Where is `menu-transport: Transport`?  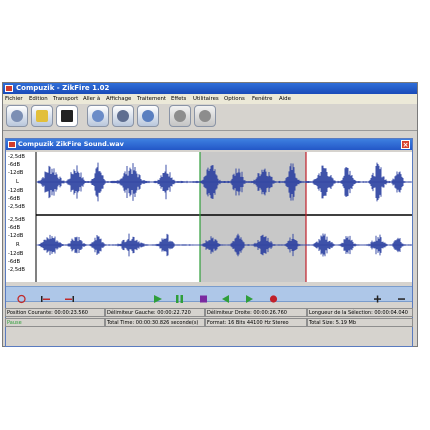
menu-transport: Transport is located at coordinates (65, 99).